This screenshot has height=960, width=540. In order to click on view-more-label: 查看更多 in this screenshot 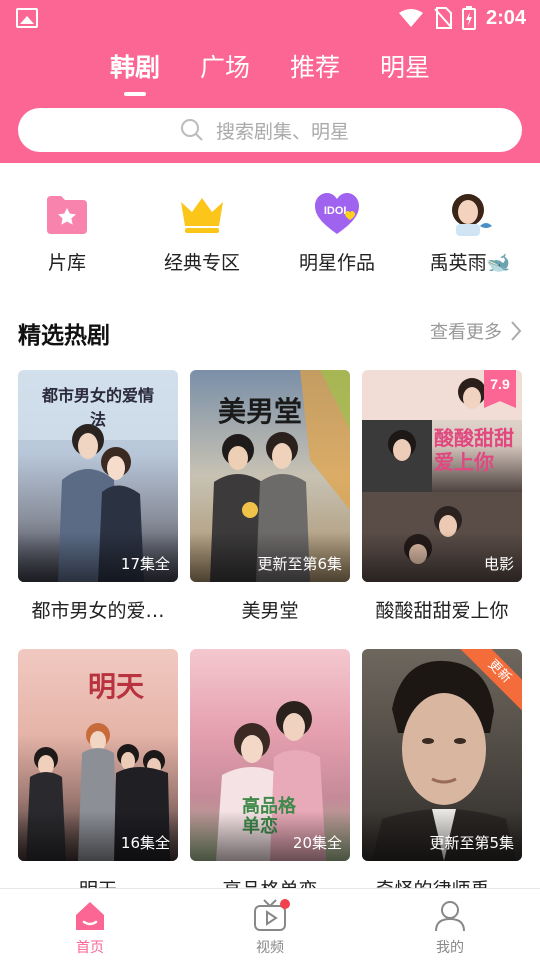, I will do `click(466, 332)`.